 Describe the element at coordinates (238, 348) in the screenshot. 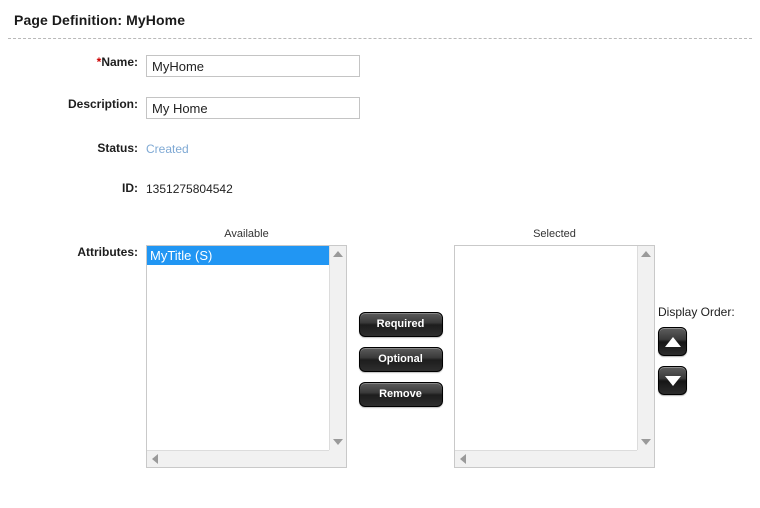

I see `available-list-content: MyTitle (S)` at that location.